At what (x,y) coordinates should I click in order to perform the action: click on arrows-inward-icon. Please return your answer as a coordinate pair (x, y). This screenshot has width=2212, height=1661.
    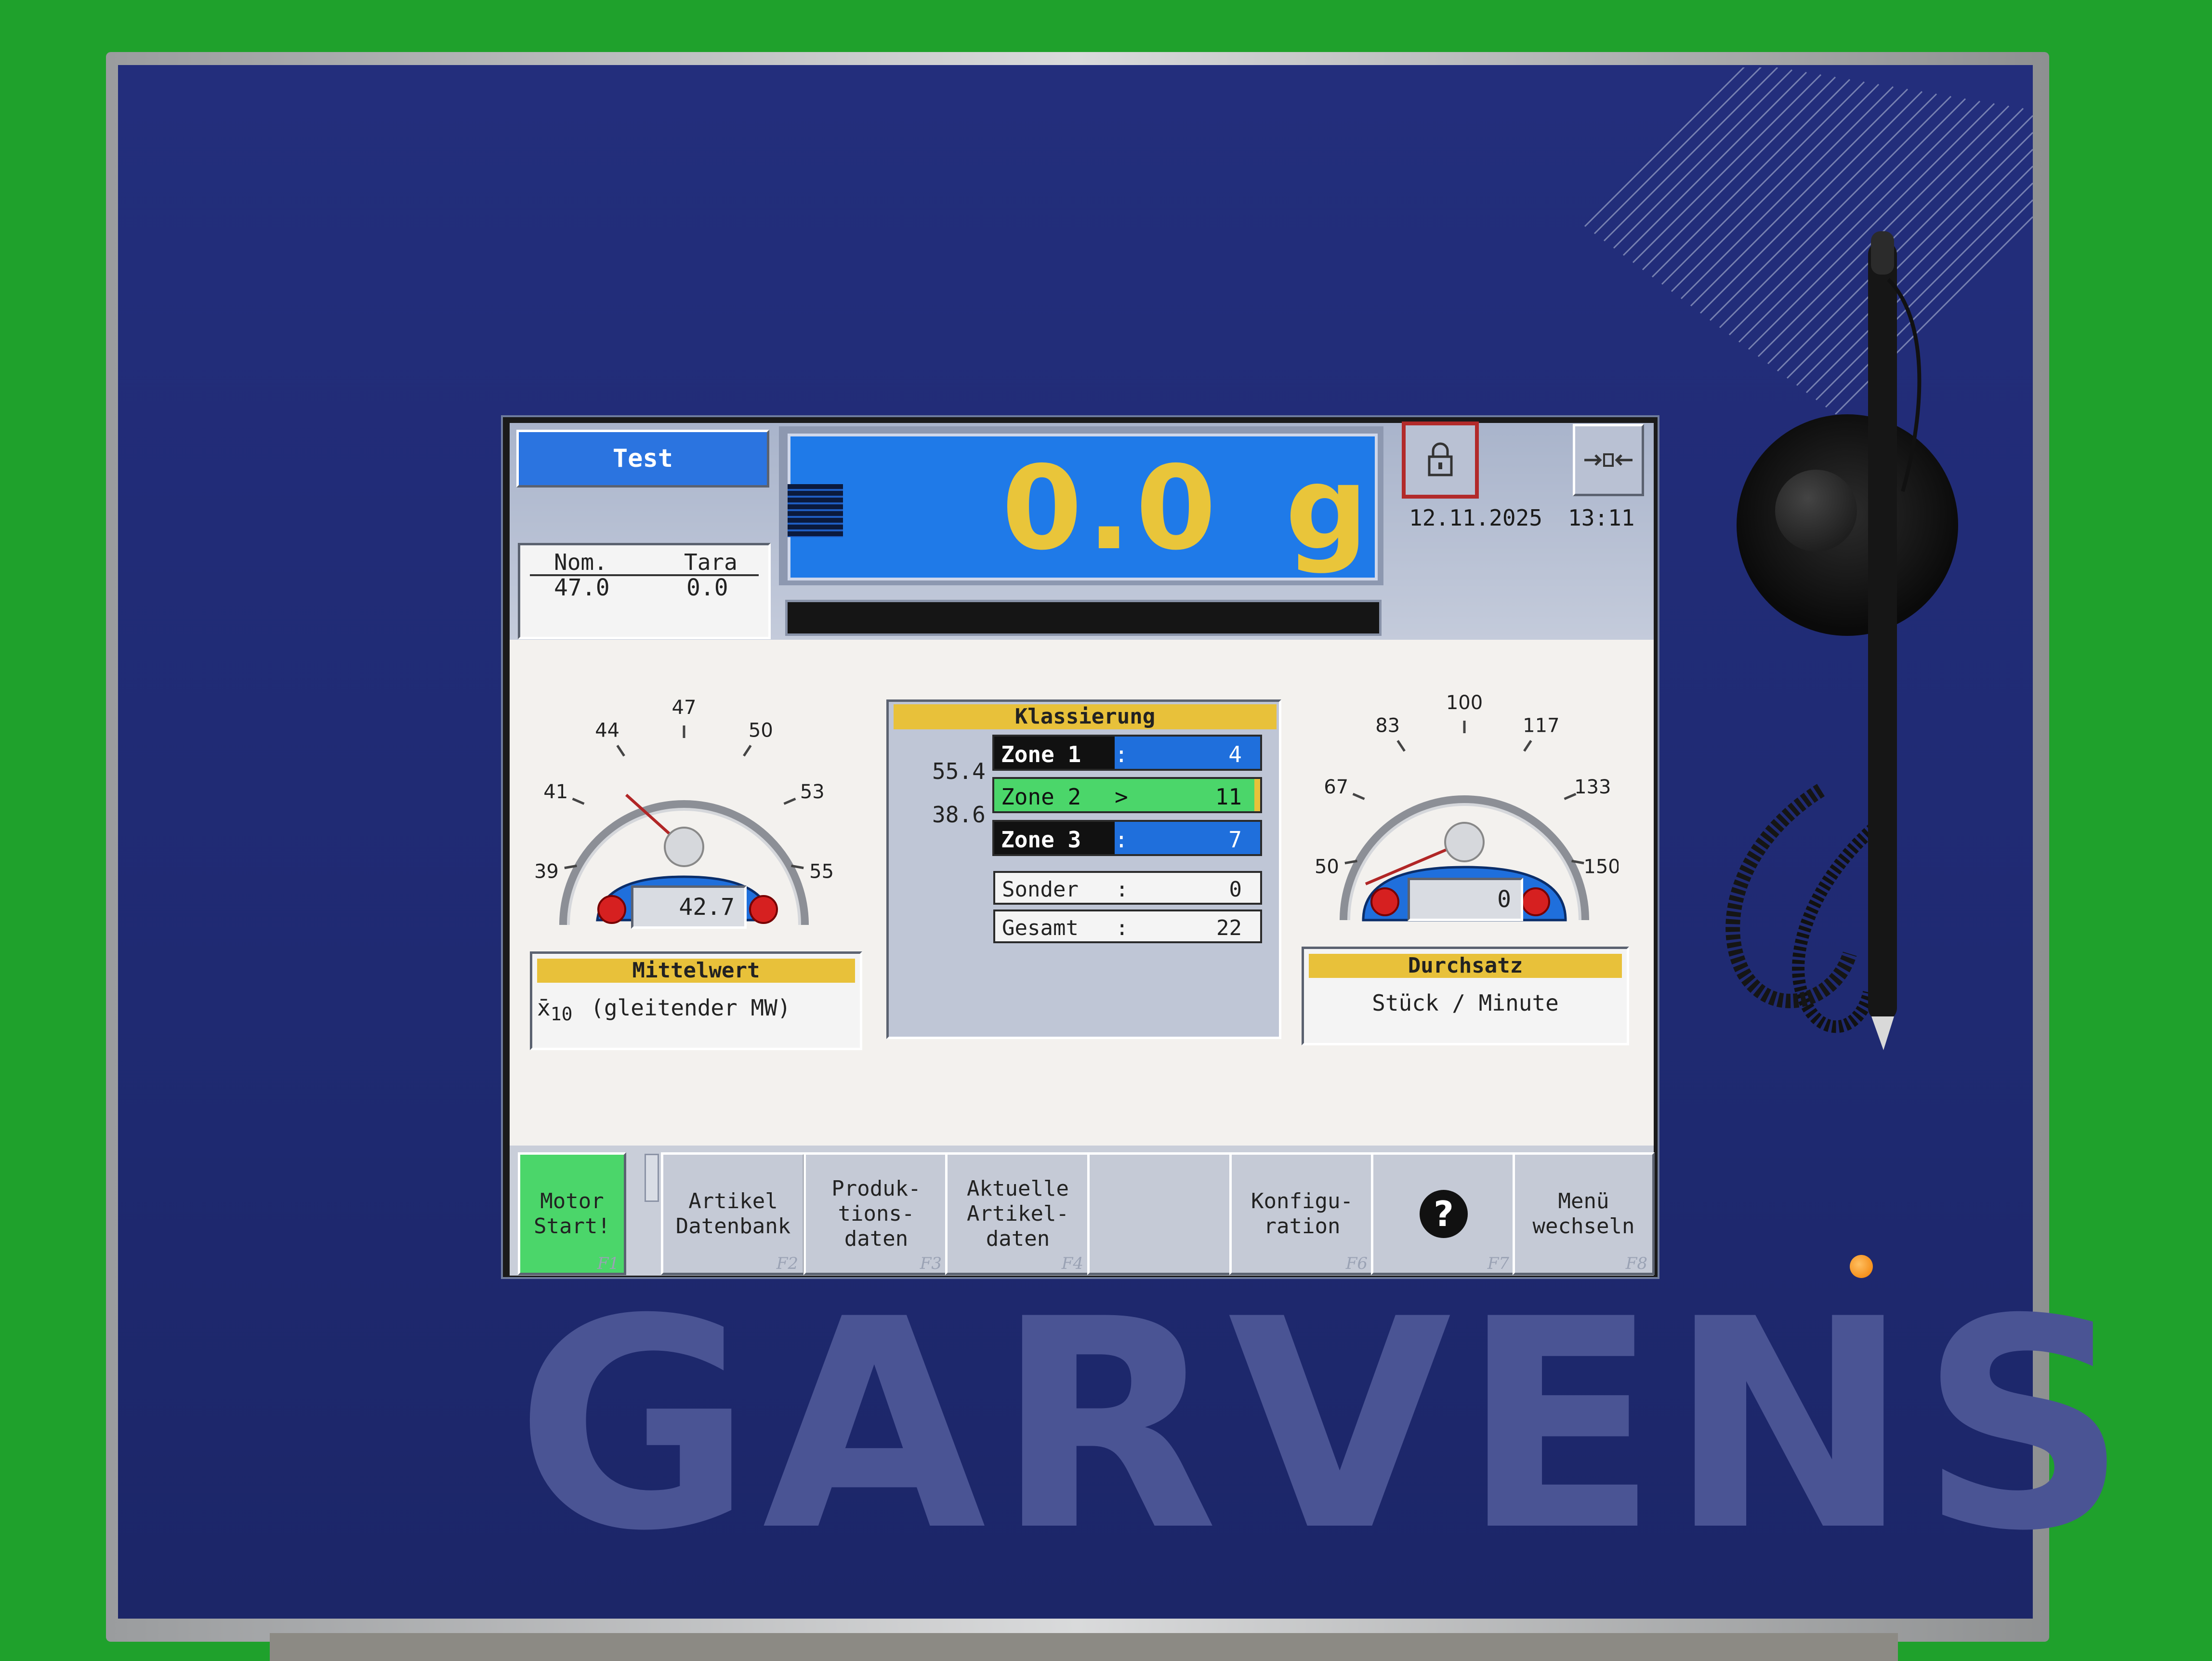
    Looking at the image, I should click on (1608, 460).